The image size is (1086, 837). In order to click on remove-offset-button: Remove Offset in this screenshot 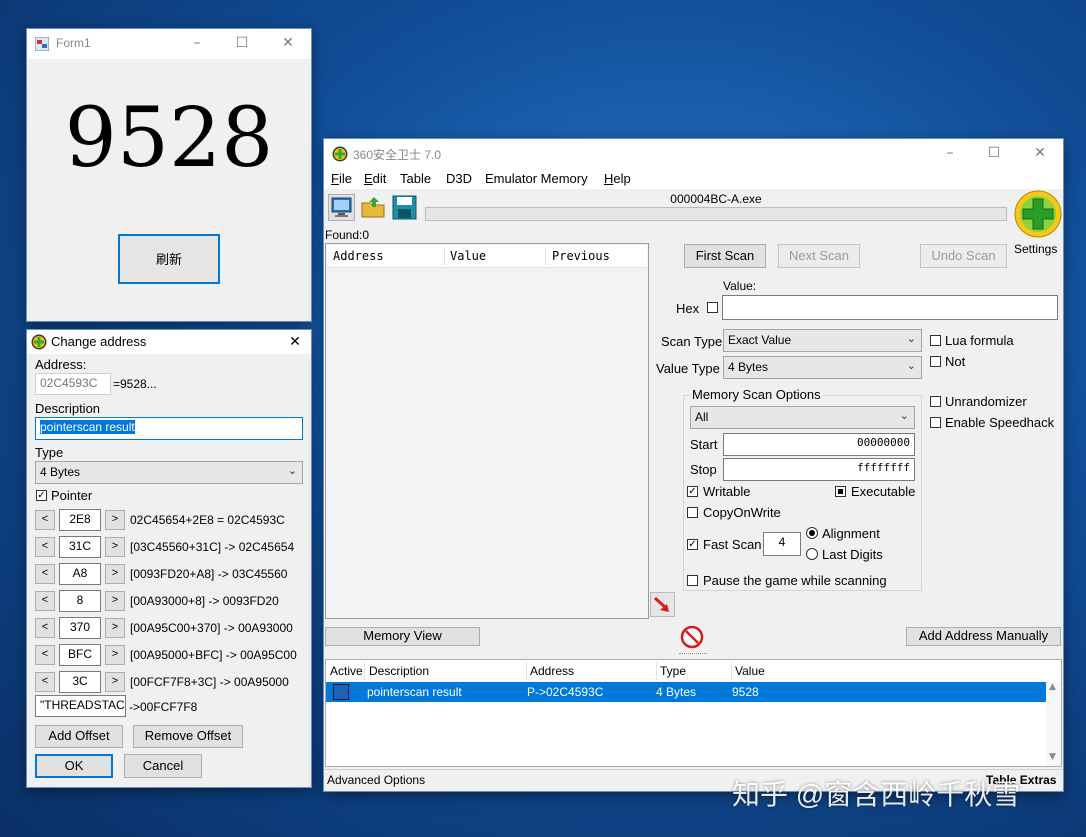, I will do `click(188, 736)`.